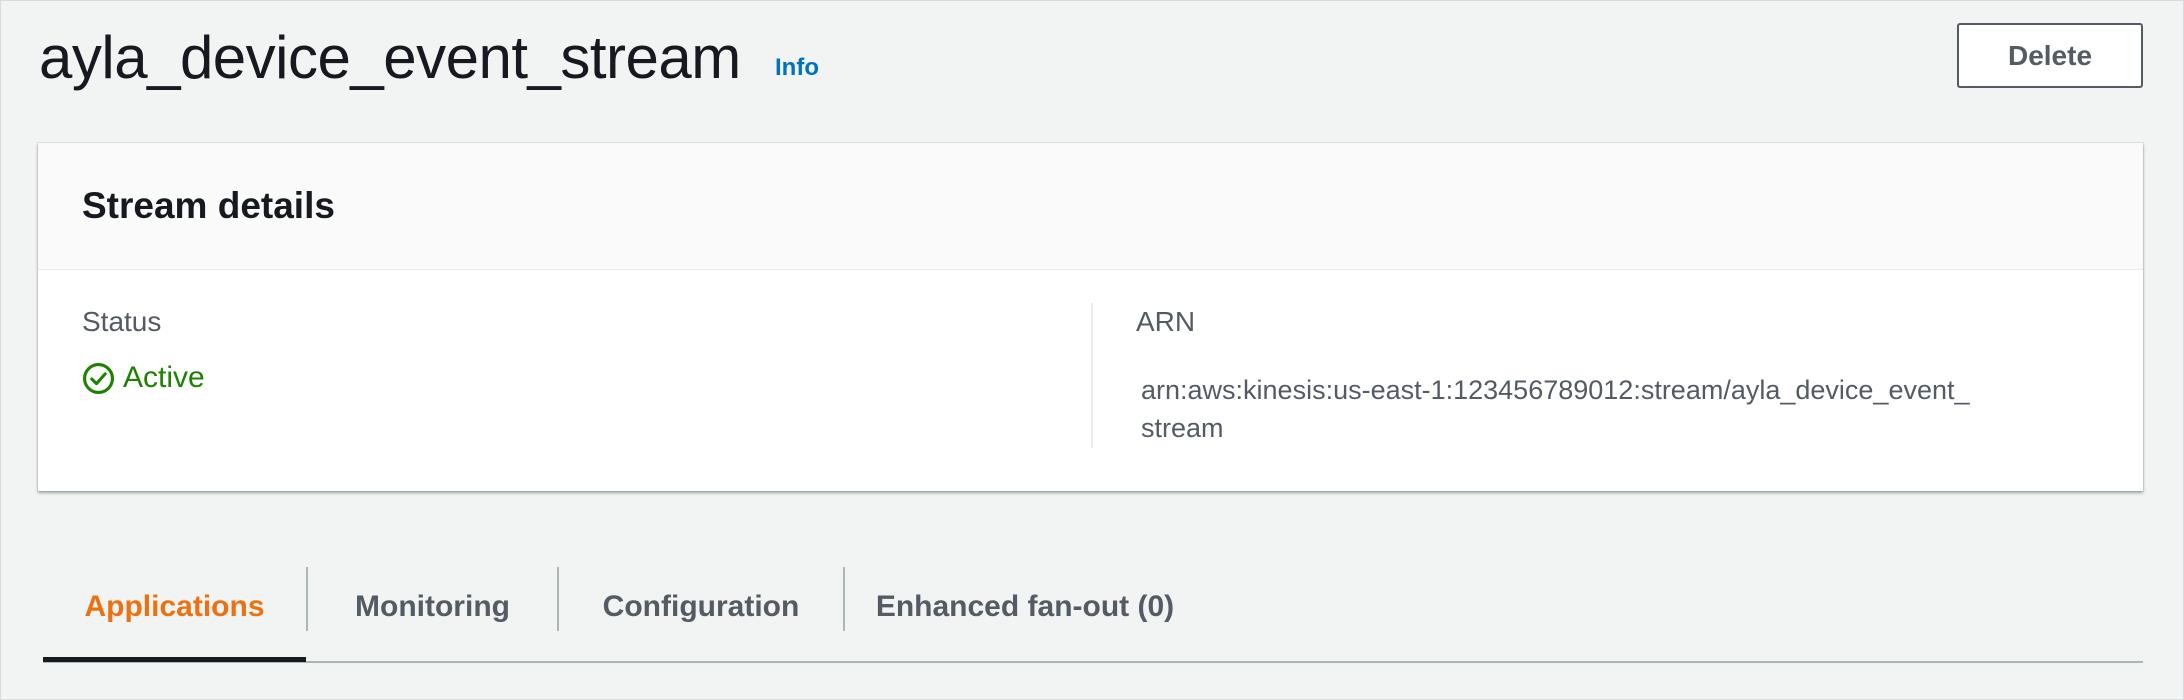  I want to click on delete-button: Delete, so click(2050, 55).